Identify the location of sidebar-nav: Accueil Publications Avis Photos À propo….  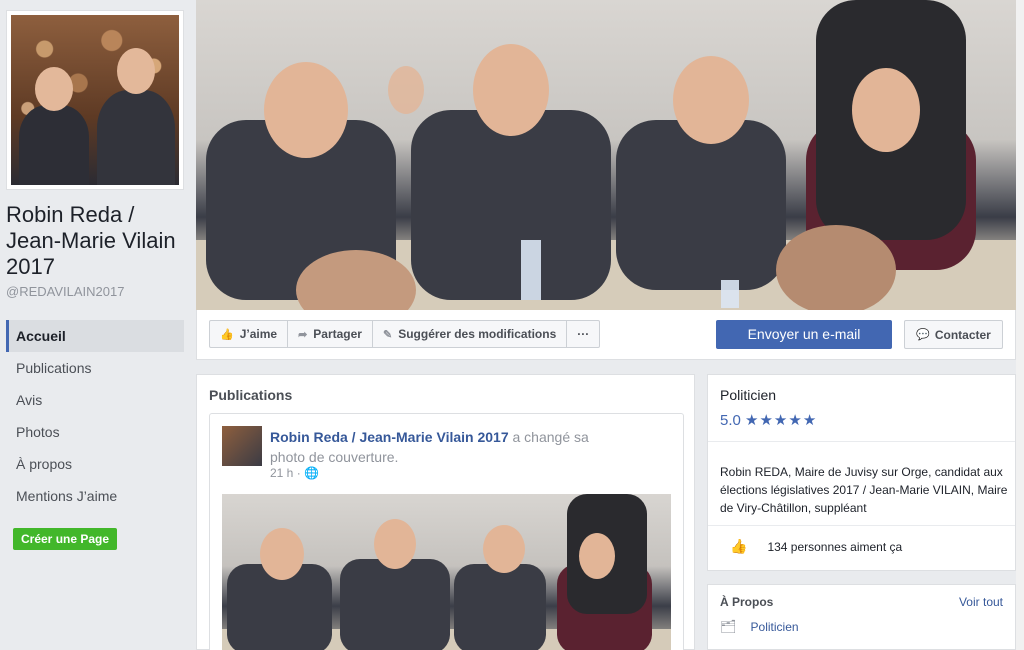
(95, 416).